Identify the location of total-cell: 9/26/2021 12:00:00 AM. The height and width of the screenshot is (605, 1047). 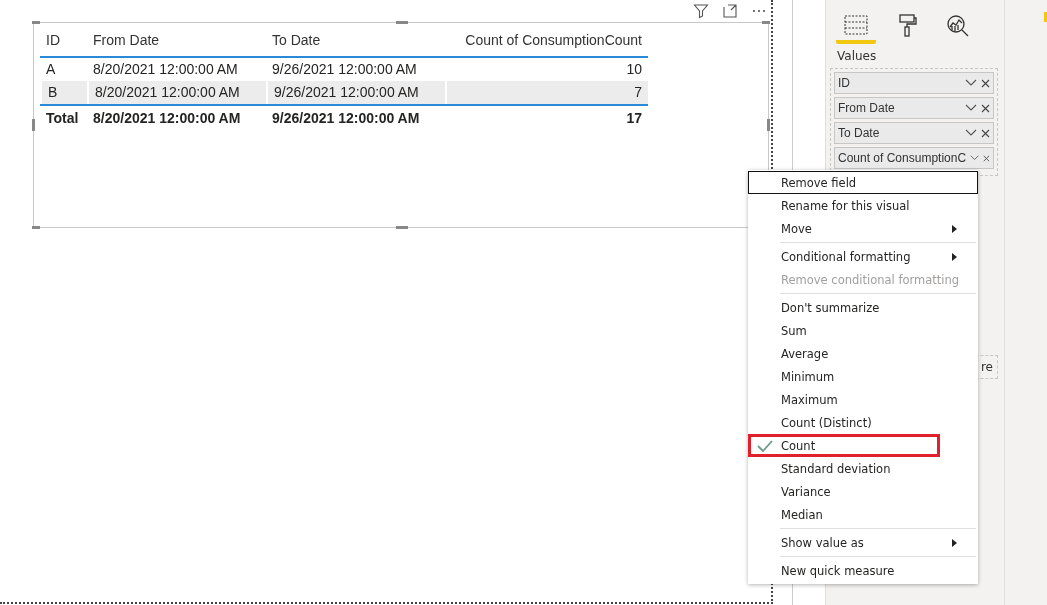
(355, 116).